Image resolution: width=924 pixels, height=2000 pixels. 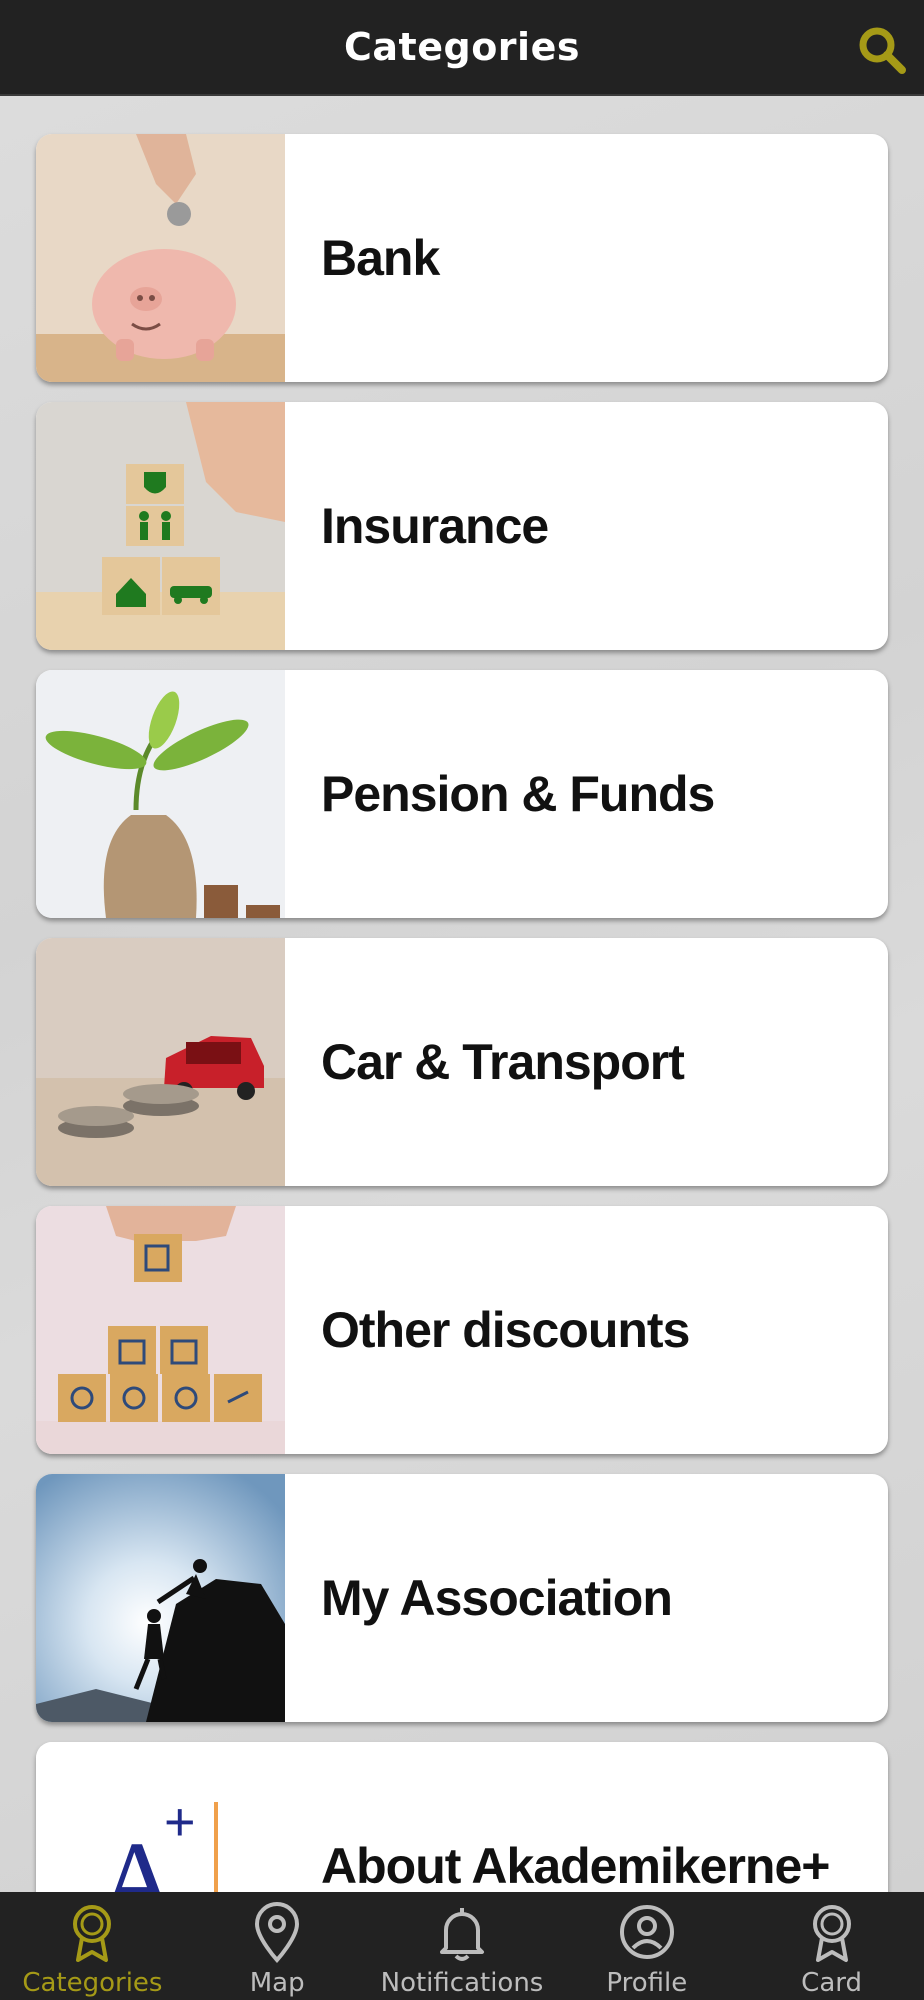 I want to click on nav-label: Map, so click(x=277, y=1983).